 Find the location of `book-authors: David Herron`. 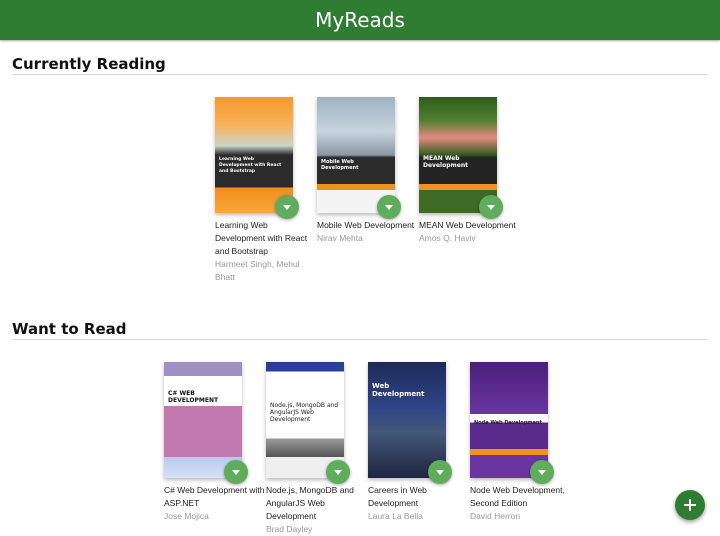

book-authors: David Herron is located at coordinates (495, 516).